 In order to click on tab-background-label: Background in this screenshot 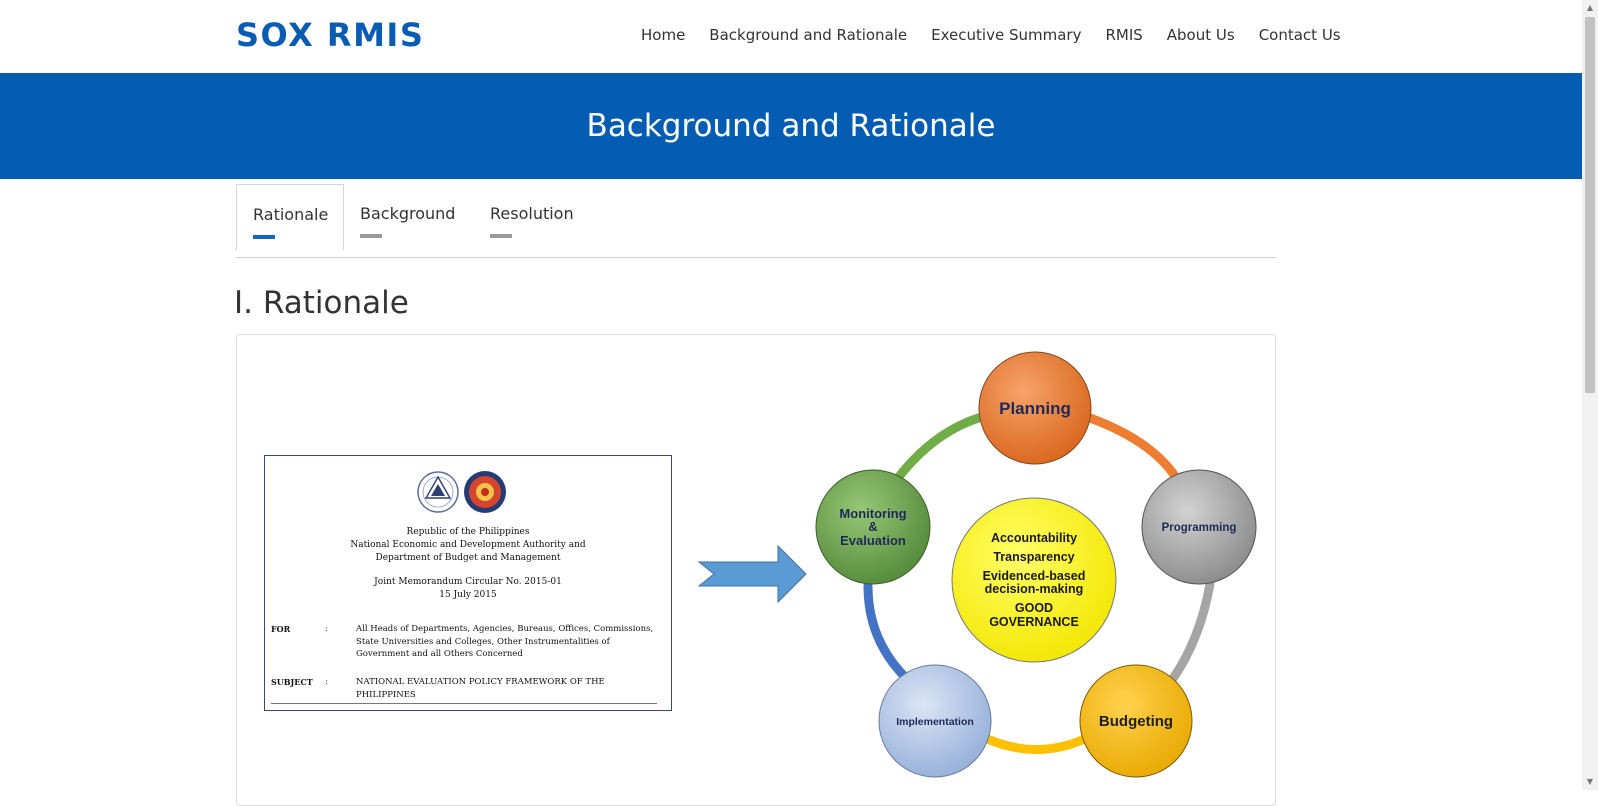, I will do `click(408, 213)`.